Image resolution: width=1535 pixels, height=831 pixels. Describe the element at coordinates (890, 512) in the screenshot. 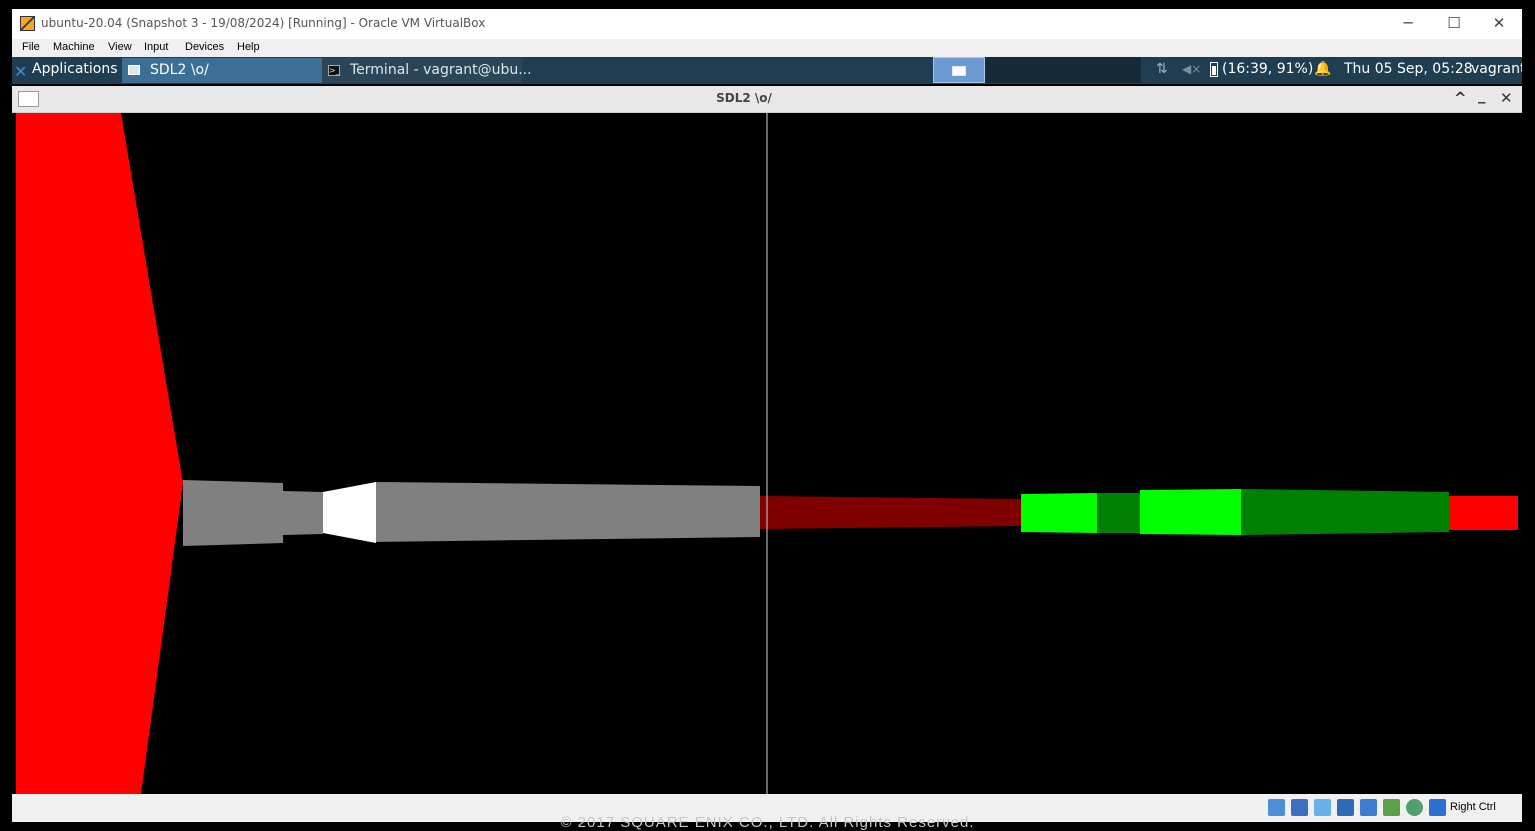

I see `wall-dark-red` at that location.